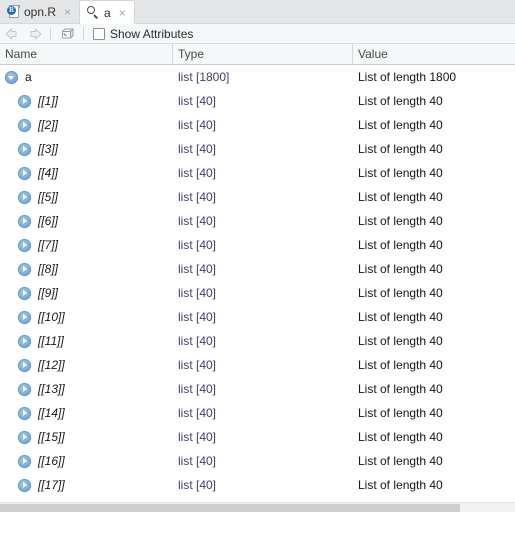 The height and width of the screenshot is (535, 515). I want to click on cell-name: a, so click(86, 77).